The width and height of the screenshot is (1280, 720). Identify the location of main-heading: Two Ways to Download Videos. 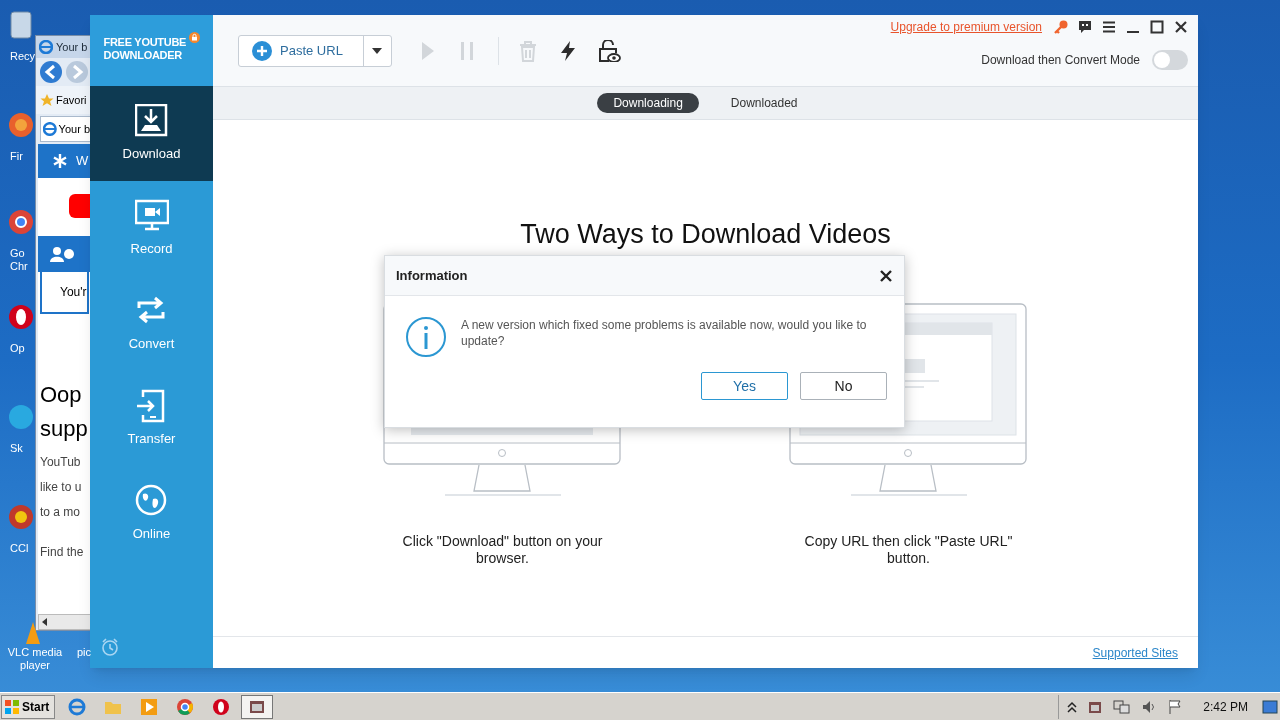
(705, 234).